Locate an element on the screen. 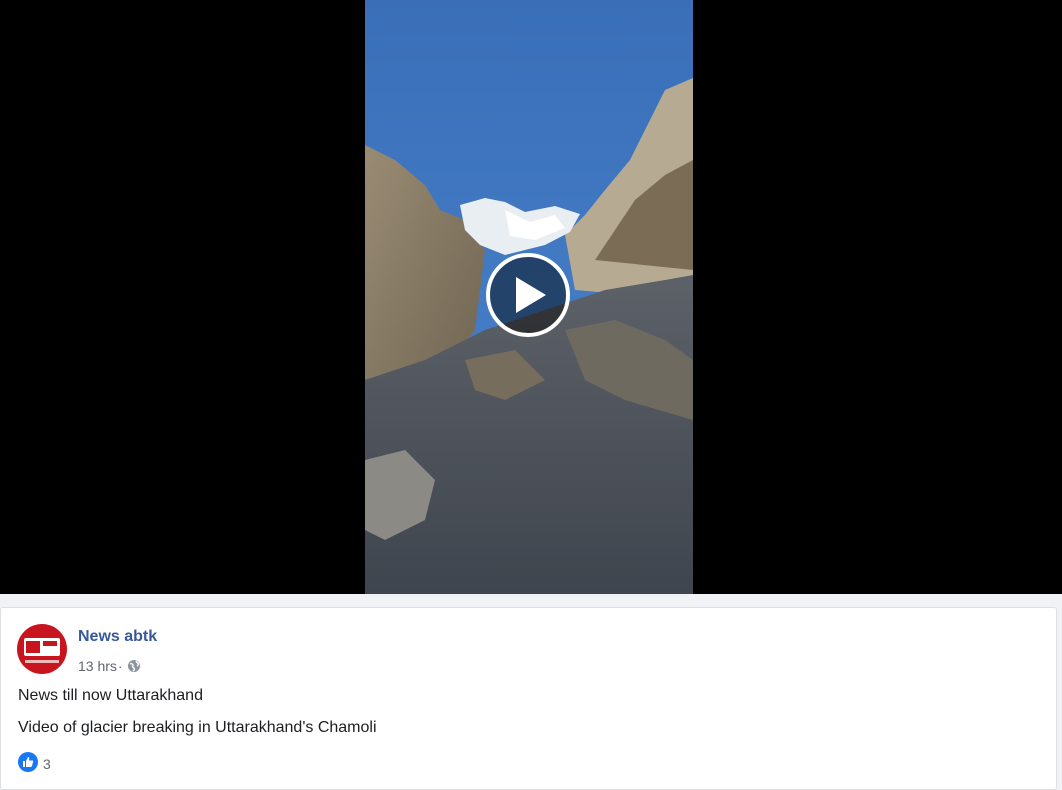 The height and width of the screenshot is (790, 1062). post-meta: 13 hrs· is located at coordinates (109, 666).